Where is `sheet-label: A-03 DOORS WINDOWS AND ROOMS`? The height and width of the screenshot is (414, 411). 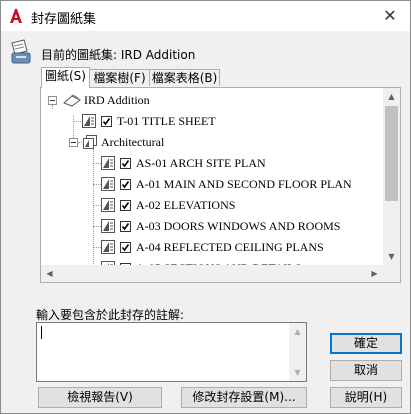 sheet-label: A-03 DOORS WINDOWS AND ROOMS is located at coordinates (238, 226).